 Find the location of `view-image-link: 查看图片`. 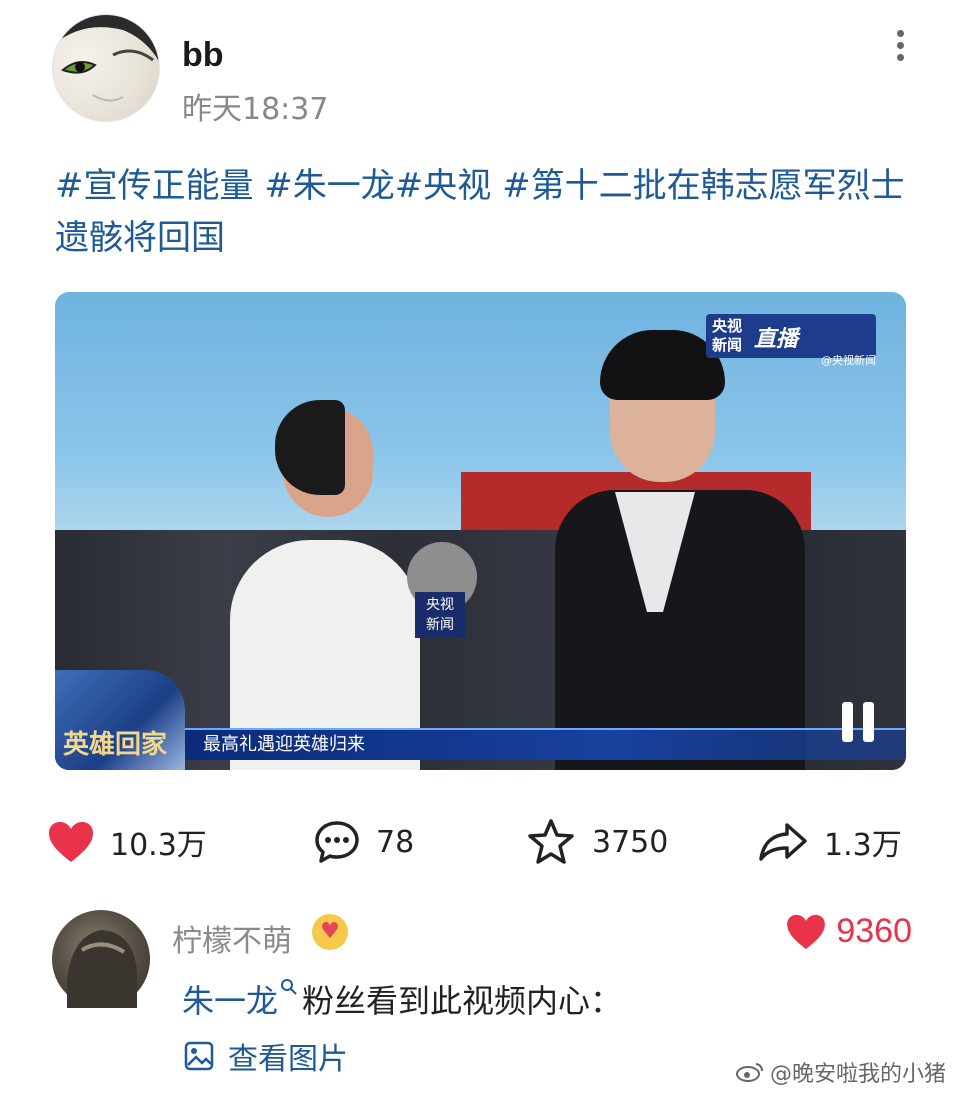

view-image-link: 查看图片 is located at coordinates (266, 1056).